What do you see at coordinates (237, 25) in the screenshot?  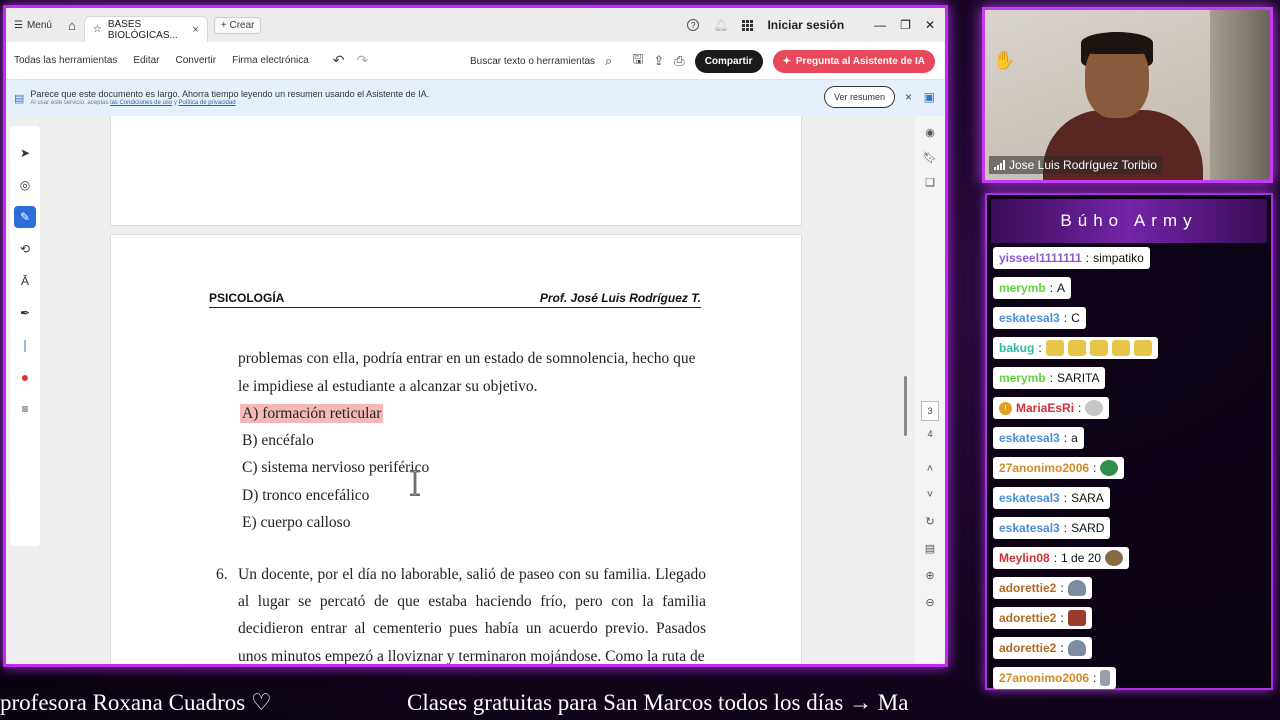 I see `new-tab-button: + Crear` at bounding box center [237, 25].